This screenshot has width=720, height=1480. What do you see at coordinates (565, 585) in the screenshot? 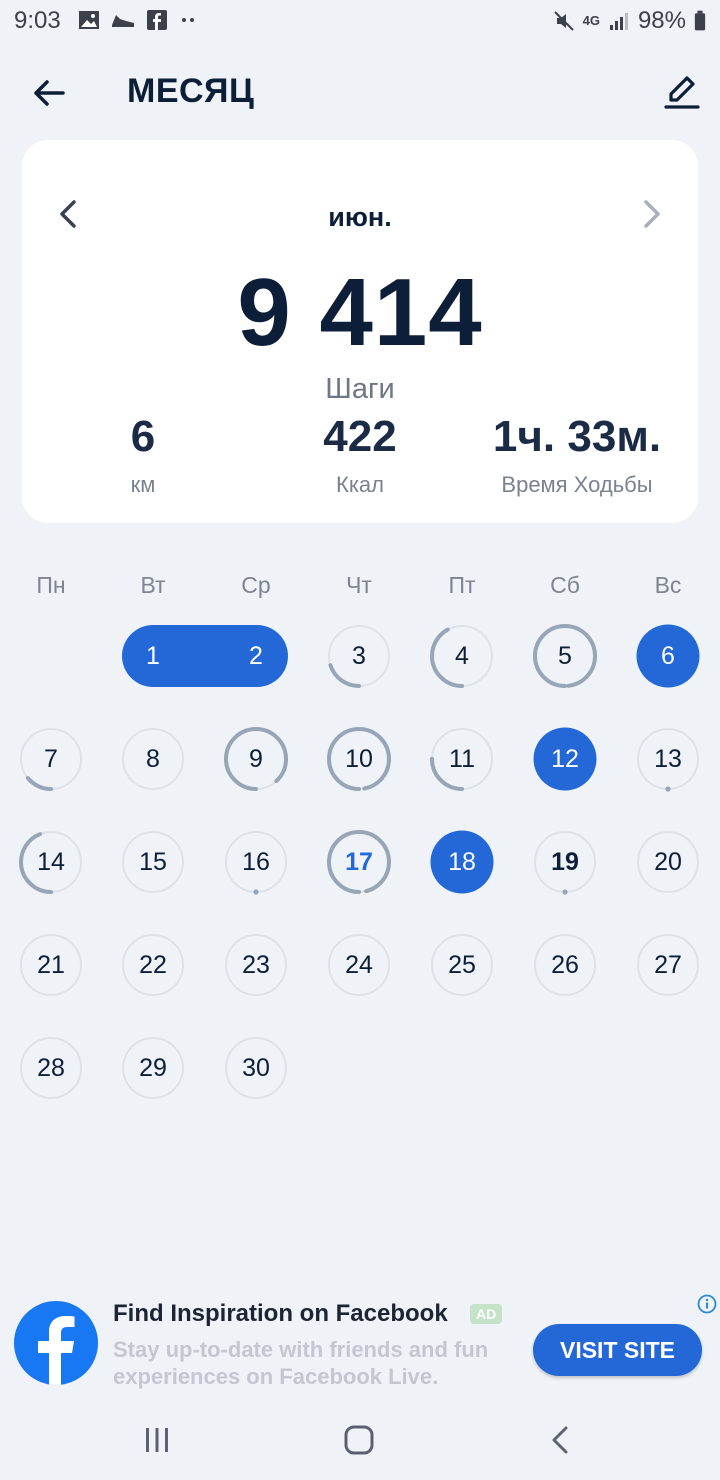
I see `weekday-sat: Сб` at bounding box center [565, 585].